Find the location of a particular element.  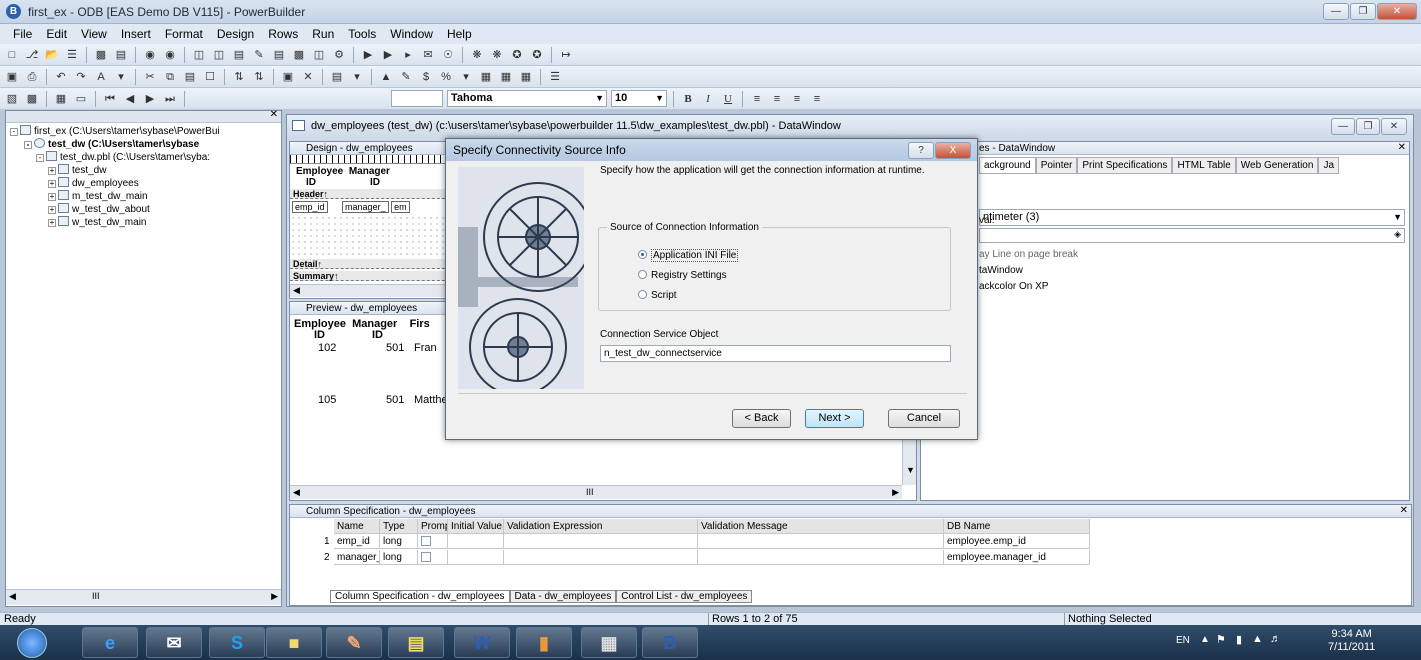

debug-icon: ▶ is located at coordinates (388, 55).